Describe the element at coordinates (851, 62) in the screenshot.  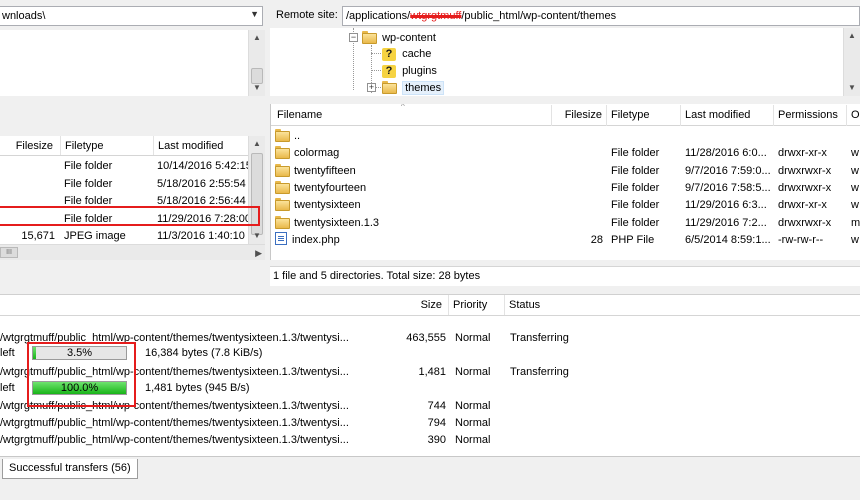
I see `remote-tree-scrollbar: ▲ ▼` at that location.